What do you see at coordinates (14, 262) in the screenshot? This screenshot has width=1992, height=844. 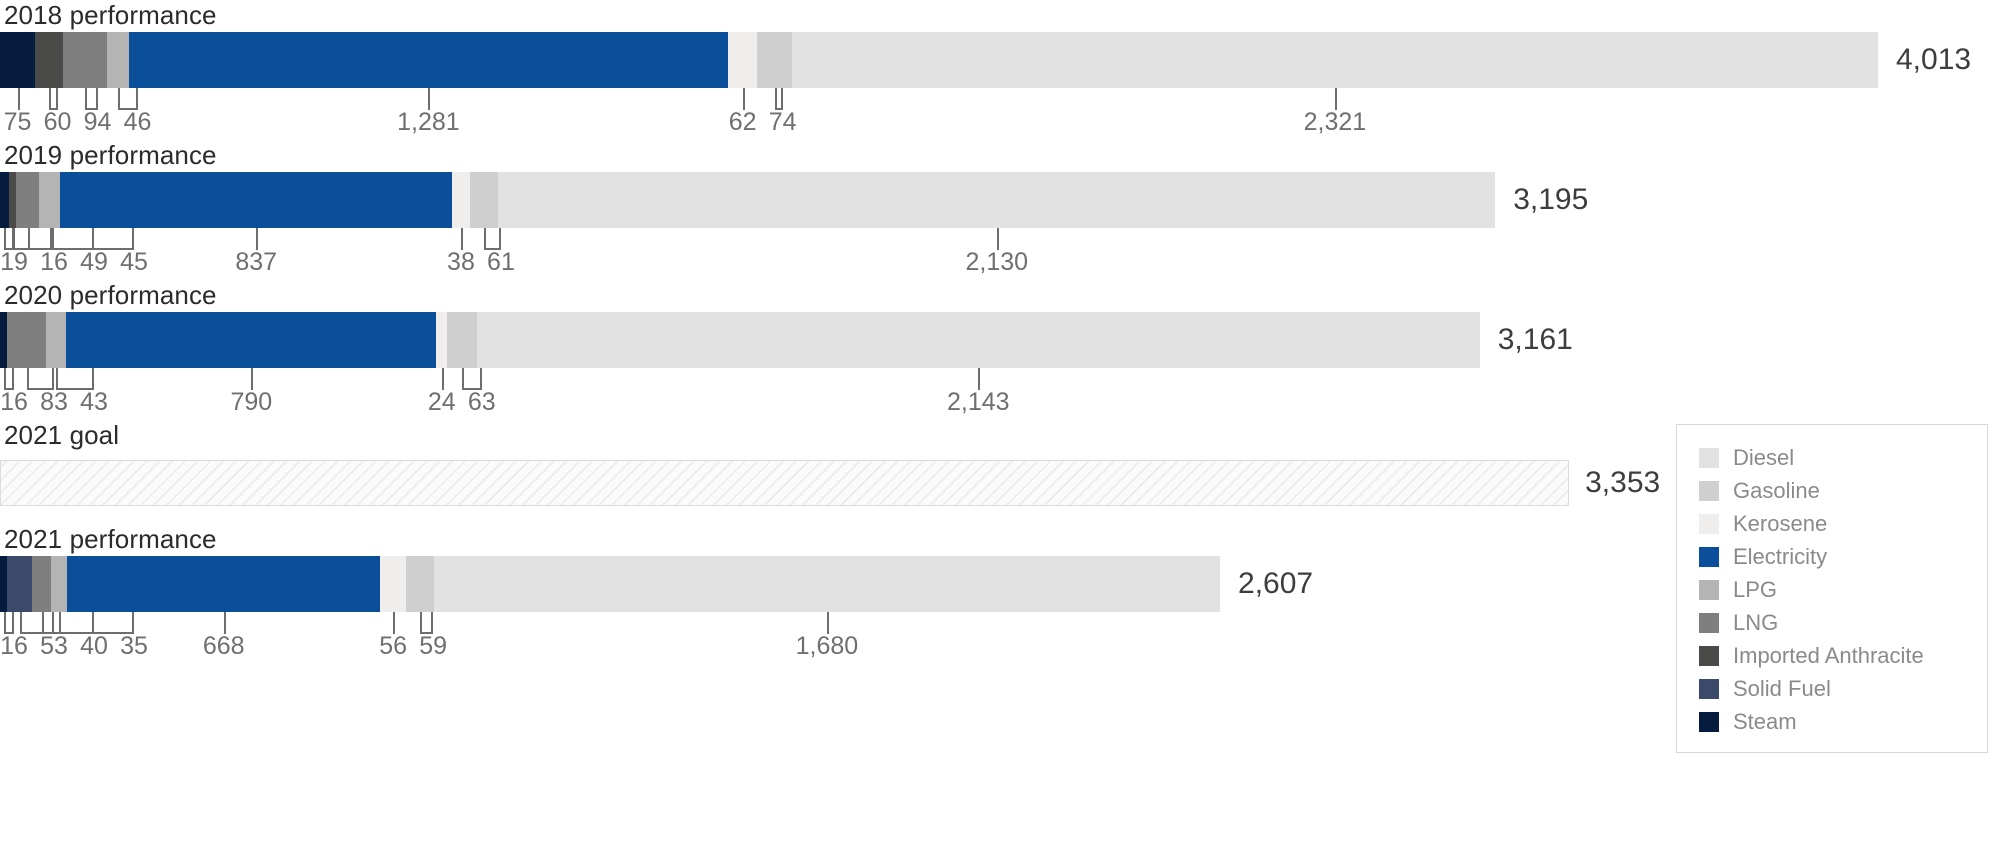 I see `segment-value-label: 19` at bounding box center [14, 262].